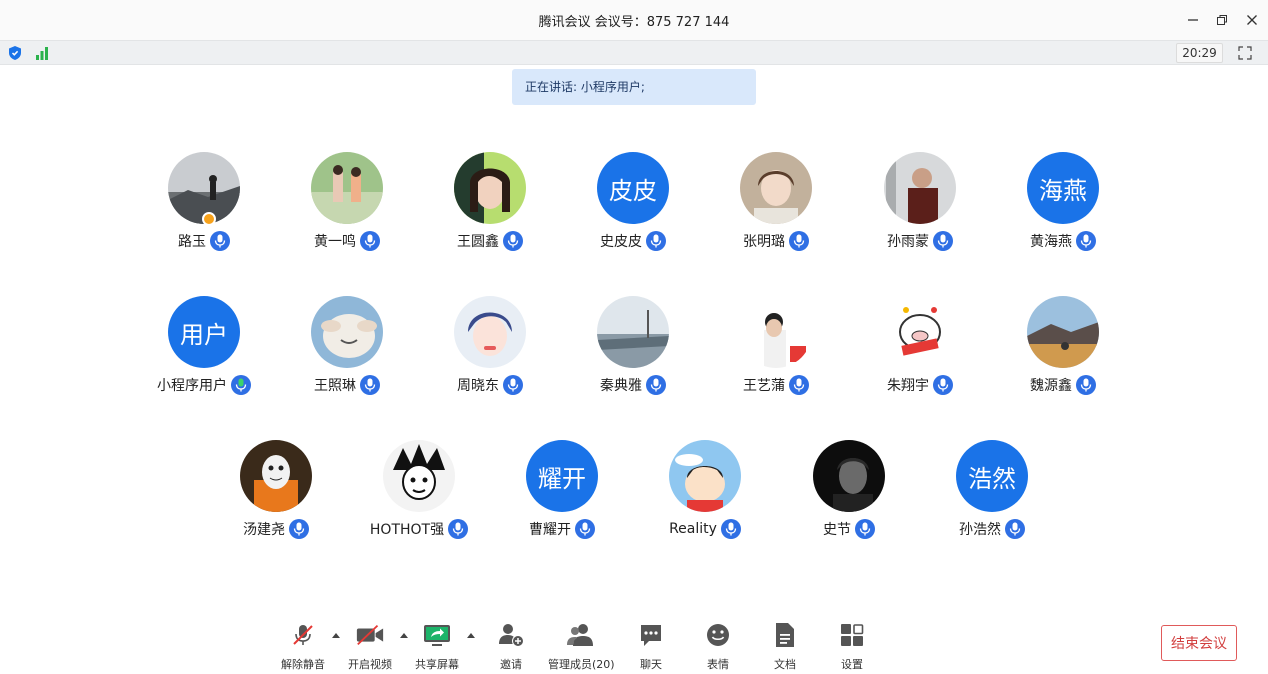 The height and width of the screenshot is (674, 1268). I want to click on participant-tile: 海燕 黄海燕, so click(1063, 207).